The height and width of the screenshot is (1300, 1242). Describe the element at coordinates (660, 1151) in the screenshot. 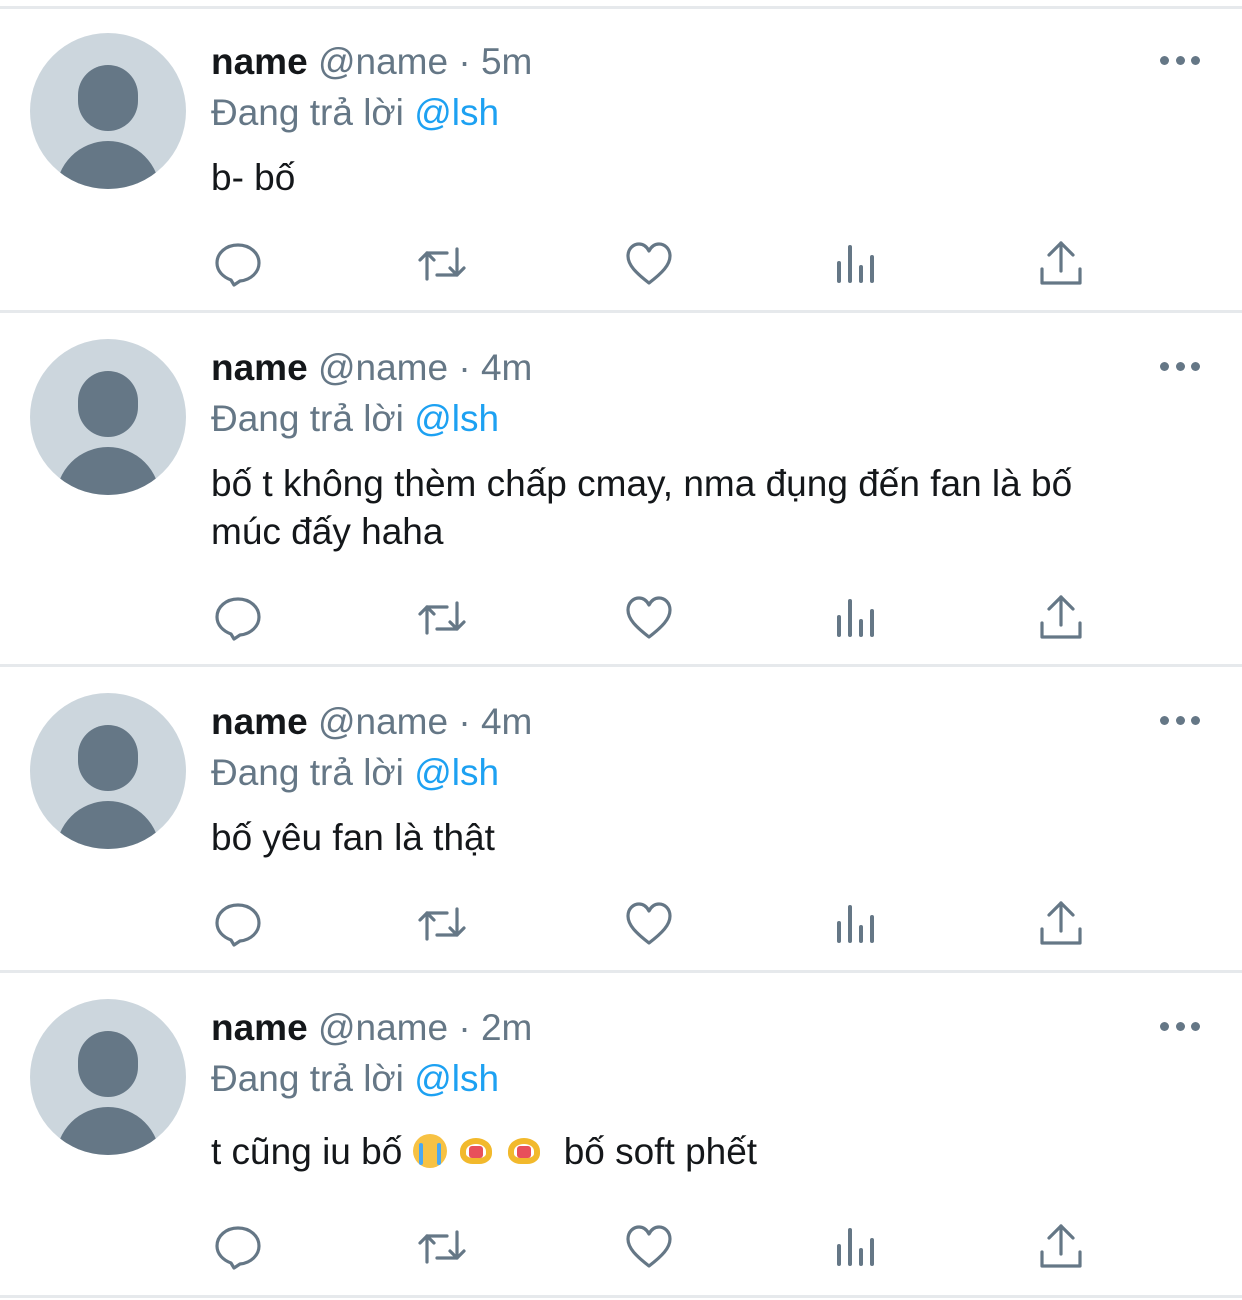

I see `tweet-text-after: bố soft phết` at that location.